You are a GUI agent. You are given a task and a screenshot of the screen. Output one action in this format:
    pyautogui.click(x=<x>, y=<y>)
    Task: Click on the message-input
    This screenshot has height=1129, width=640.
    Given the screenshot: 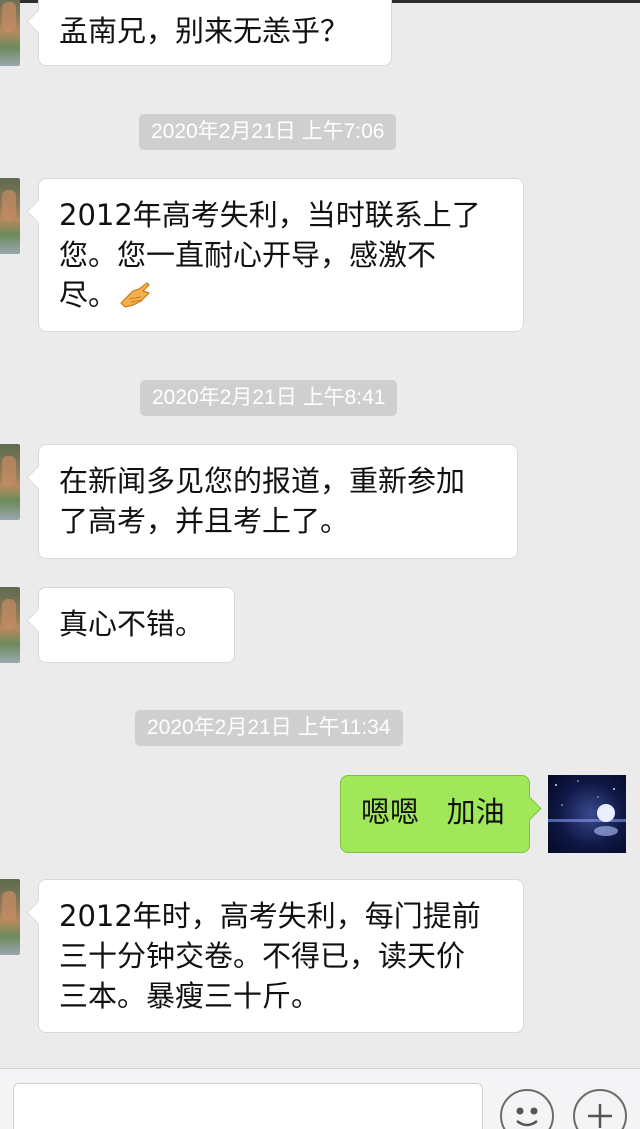 What is the action you would take?
    pyautogui.click(x=248, y=1106)
    